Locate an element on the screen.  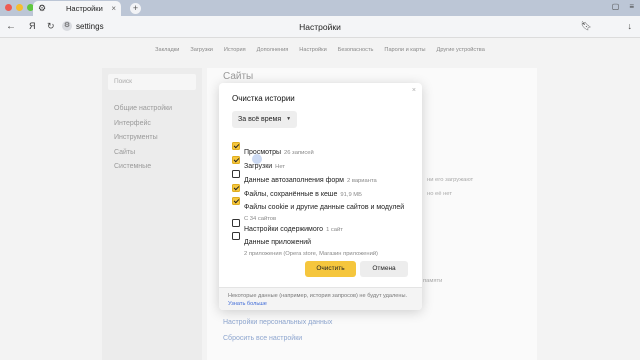
download-icon: ↓ is located at coordinates (630, 26).